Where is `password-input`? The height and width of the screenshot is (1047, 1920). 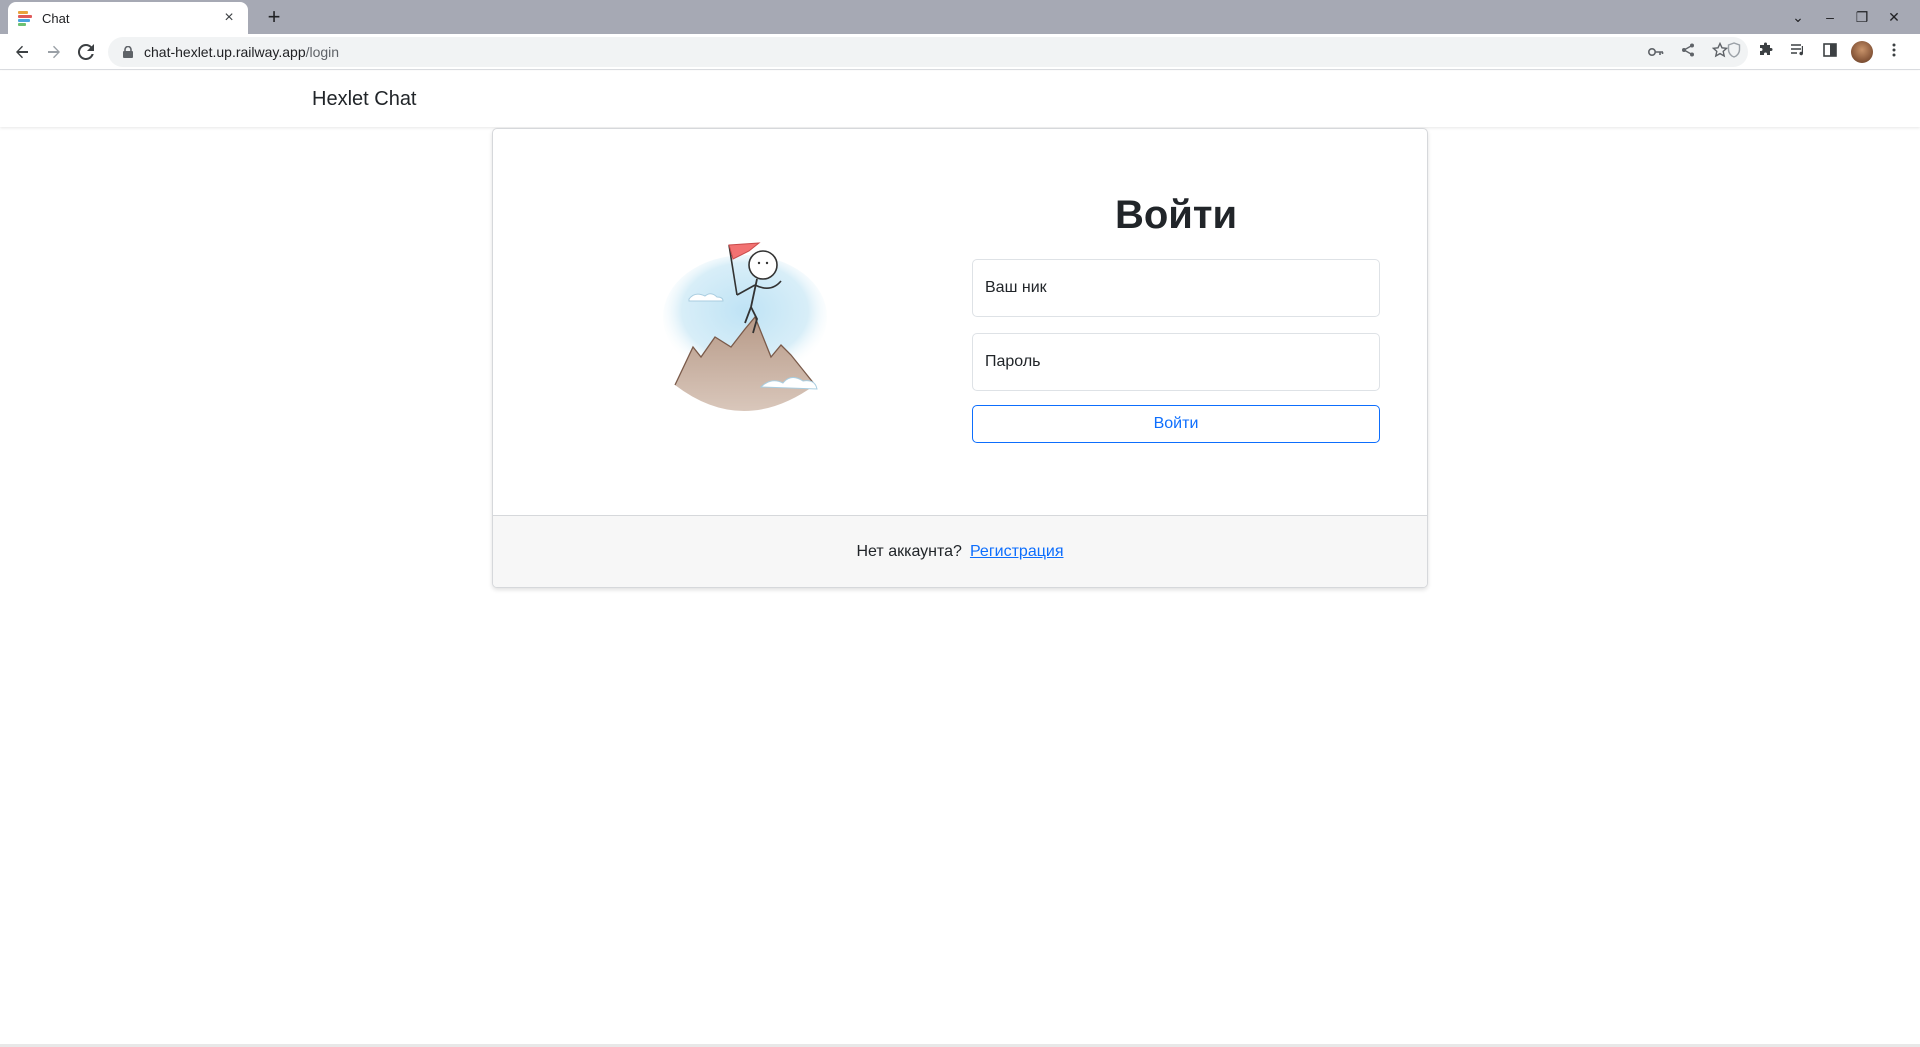
password-input is located at coordinates (1176, 362).